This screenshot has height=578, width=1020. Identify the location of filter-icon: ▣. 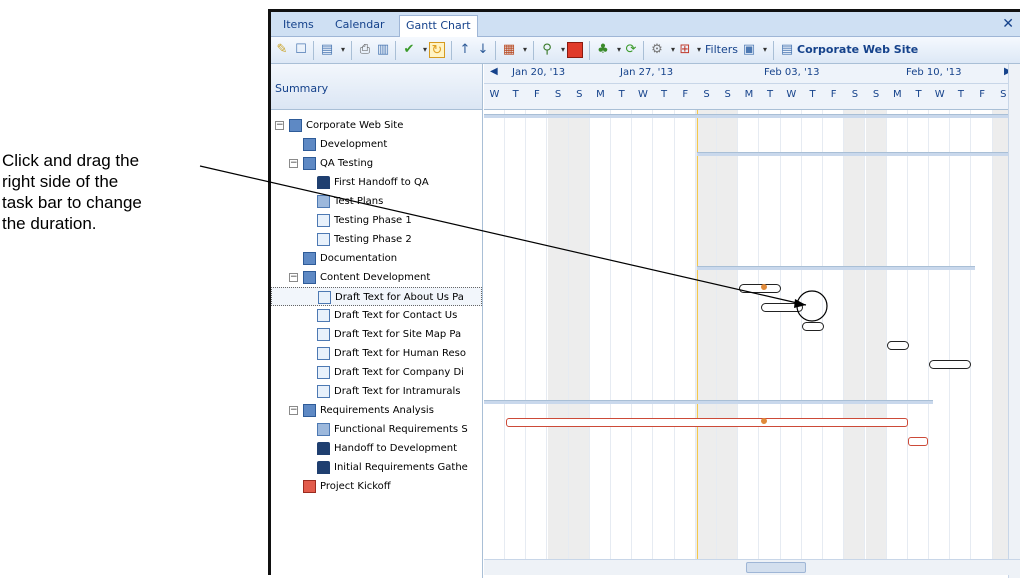
(749, 50).